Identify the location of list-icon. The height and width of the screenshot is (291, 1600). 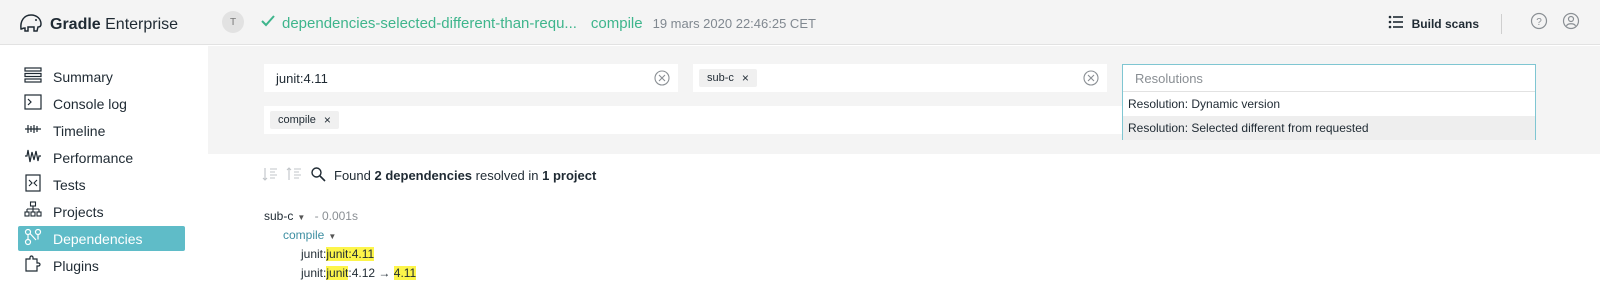
(1400, 23).